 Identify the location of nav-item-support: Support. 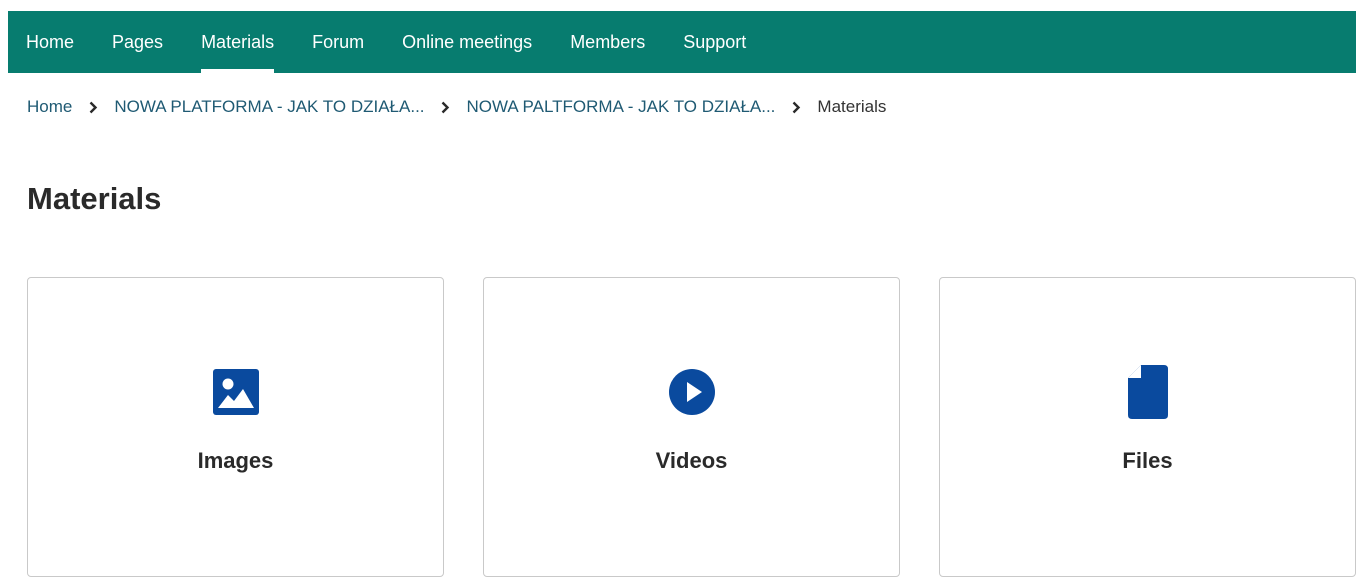
(714, 42).